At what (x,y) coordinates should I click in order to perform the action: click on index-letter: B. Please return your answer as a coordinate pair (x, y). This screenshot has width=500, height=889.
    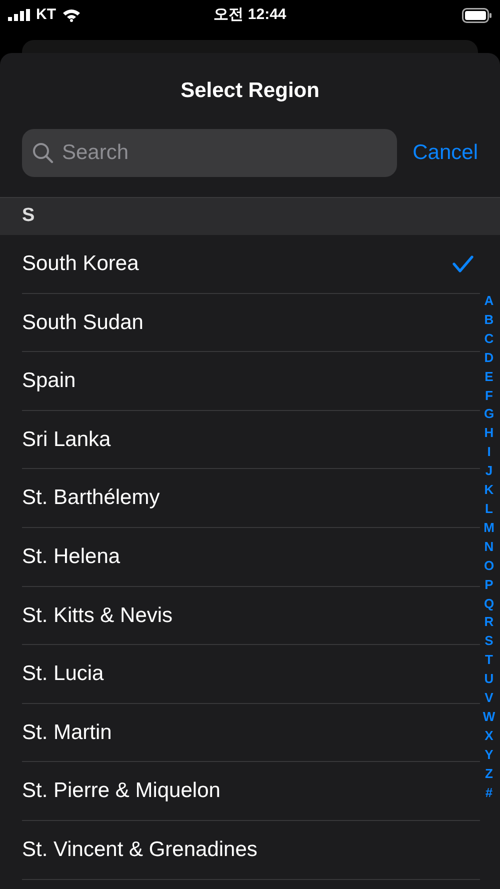
    Looking at the image, I should click on (489, 320).